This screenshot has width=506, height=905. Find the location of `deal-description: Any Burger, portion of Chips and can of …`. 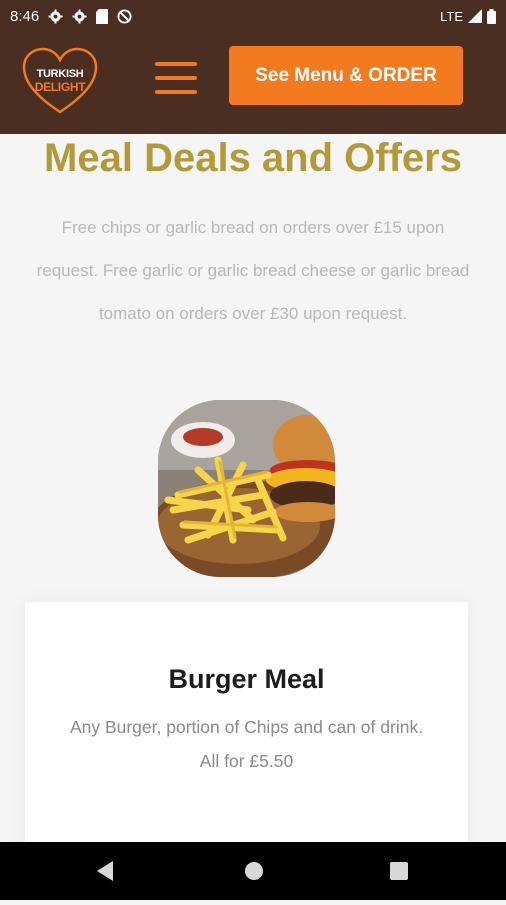

deal-description: Any Burger, portion of Chips and can of … is located at coordinates (246, 744).